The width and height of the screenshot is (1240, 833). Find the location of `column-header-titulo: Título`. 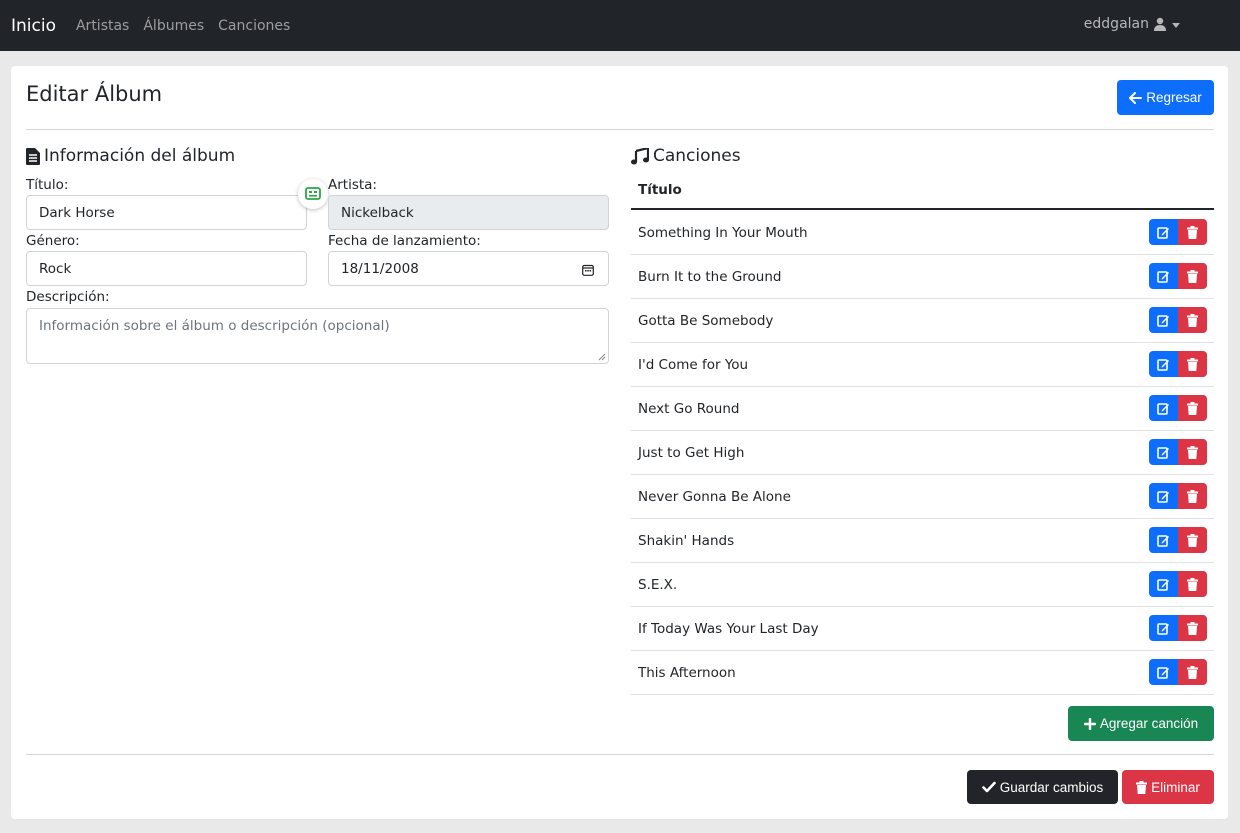

column-header-titulo: Título is located at coordinates (660, 190).